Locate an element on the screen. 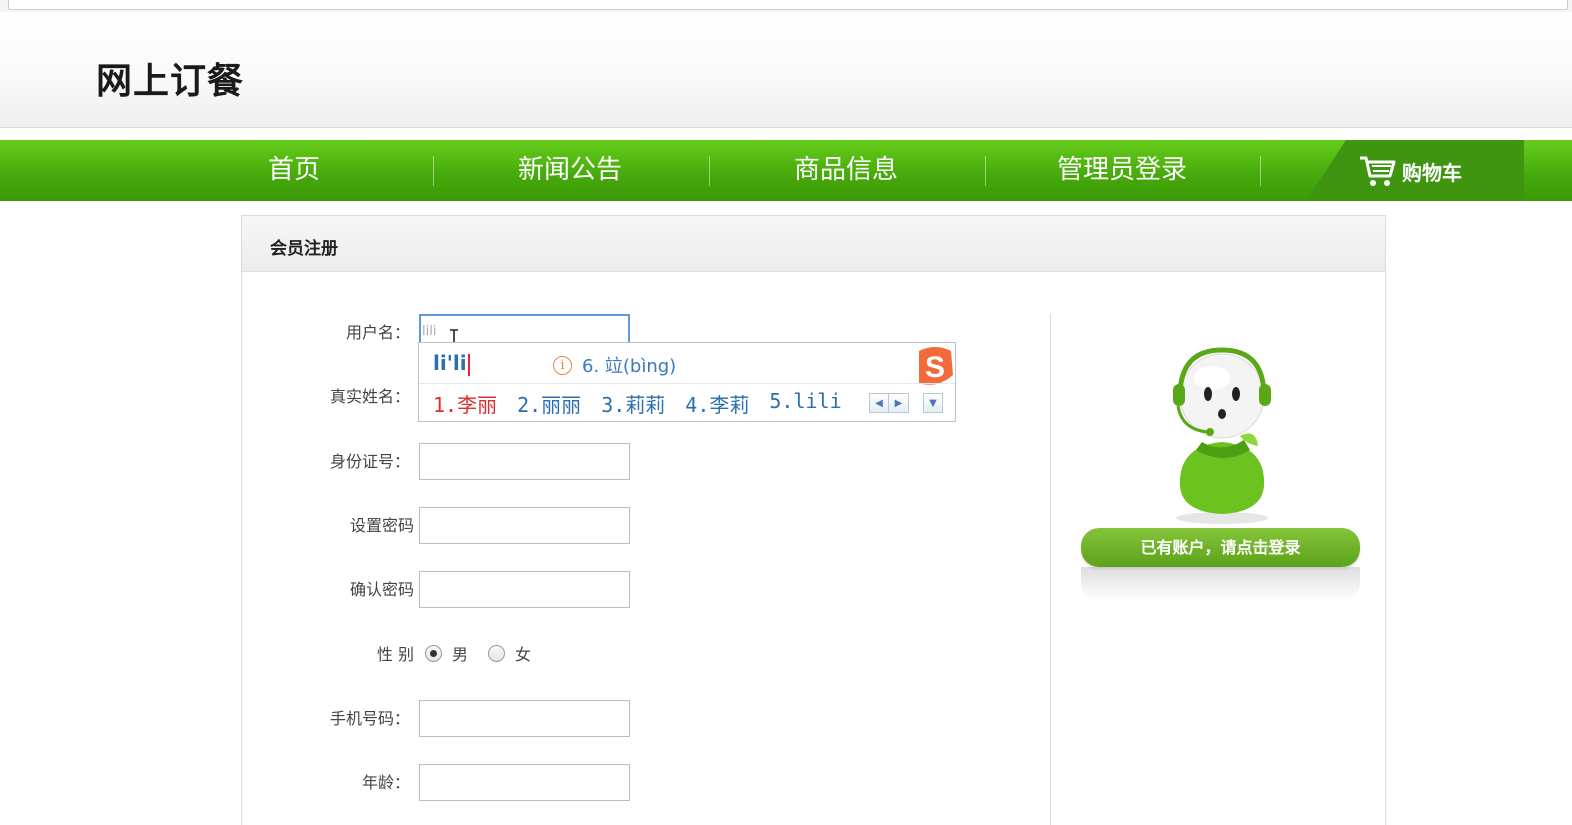  panel-title: 会员注册 is located at coordinates (304, 249).